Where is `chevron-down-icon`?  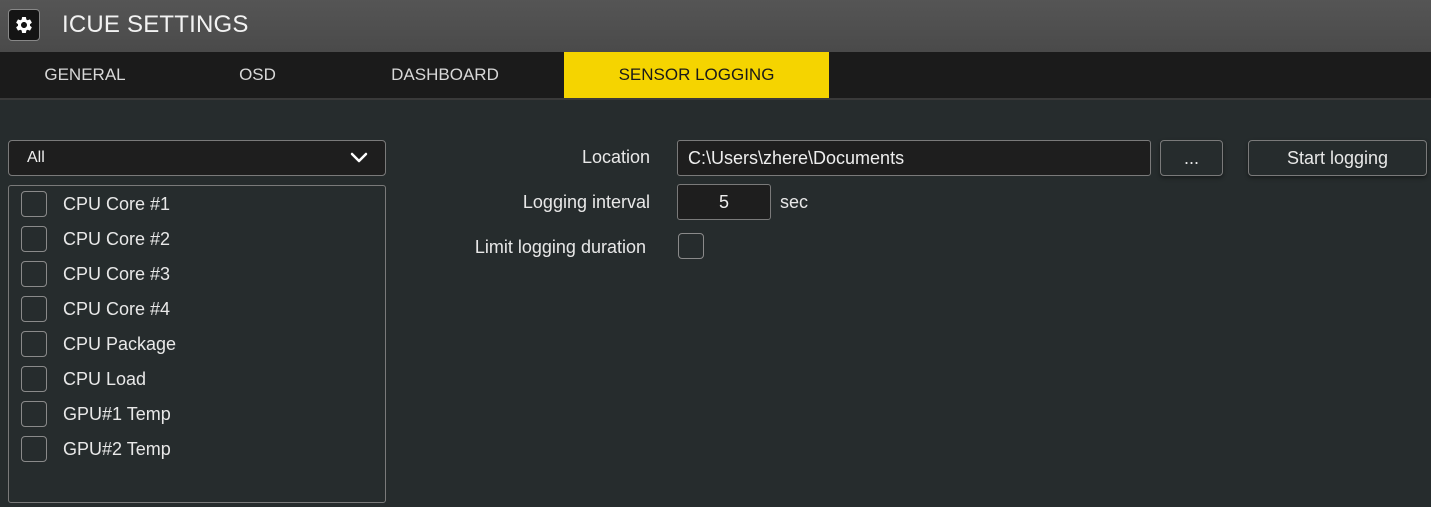 chevron-down-icon is located at coordinates (359, 157).